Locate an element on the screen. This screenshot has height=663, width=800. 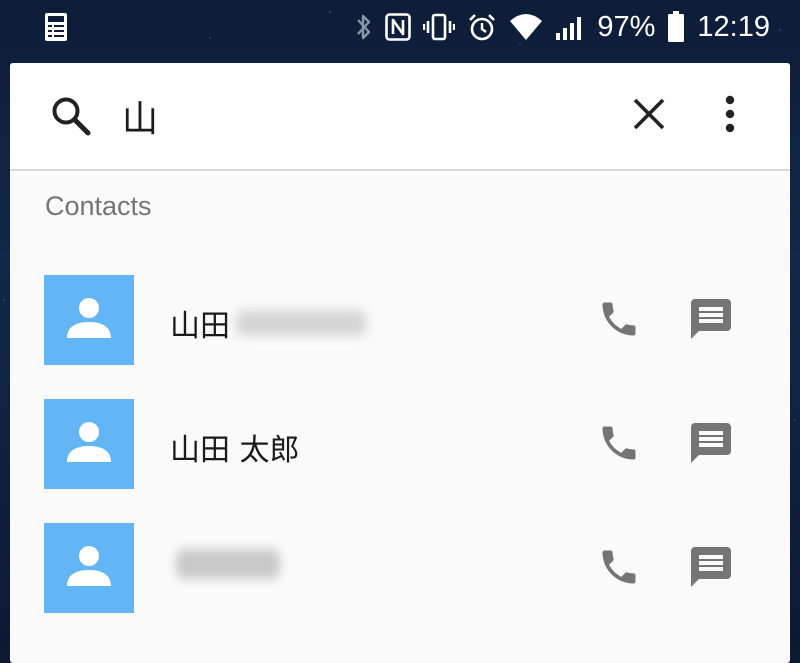
vibrate-icon is located at coordinates (439, 27).